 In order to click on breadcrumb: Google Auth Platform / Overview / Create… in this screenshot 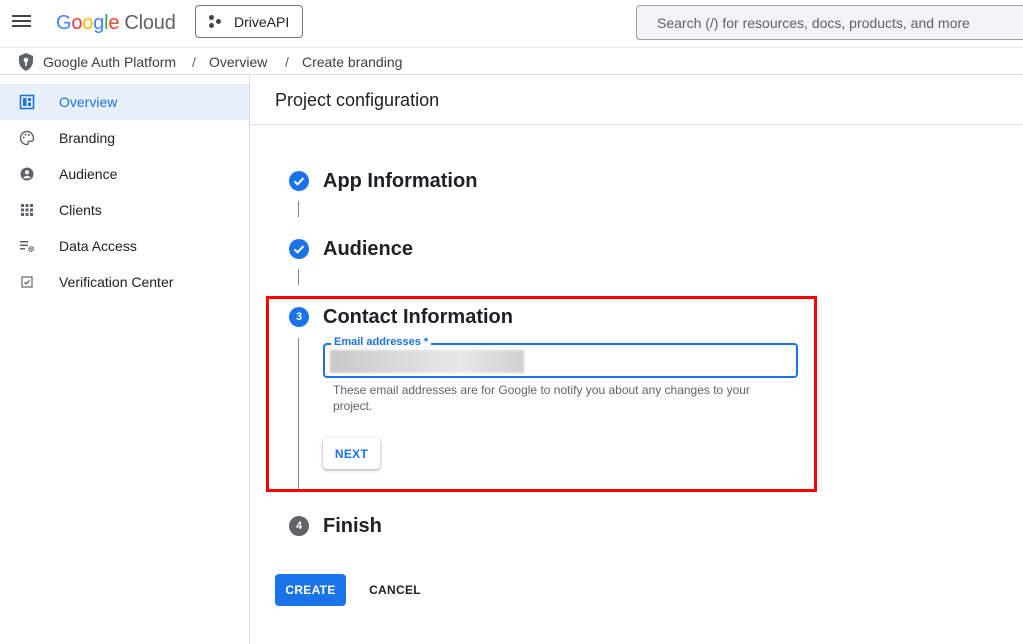, I will do `click(511, 61)`.